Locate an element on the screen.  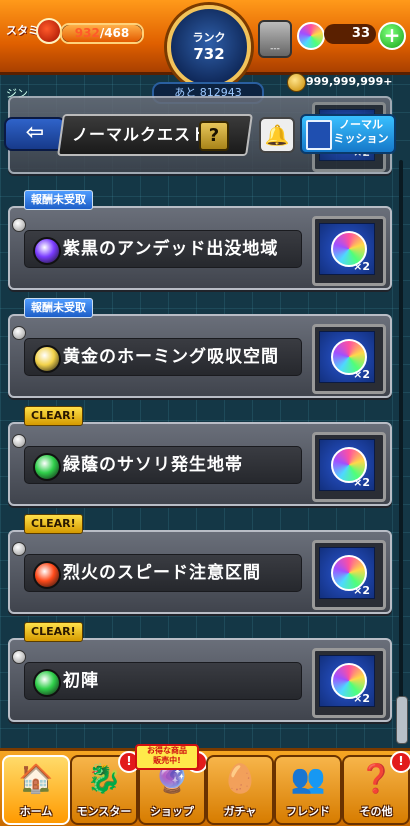
stamina-max: /468 is located at coordinates (114, 33).